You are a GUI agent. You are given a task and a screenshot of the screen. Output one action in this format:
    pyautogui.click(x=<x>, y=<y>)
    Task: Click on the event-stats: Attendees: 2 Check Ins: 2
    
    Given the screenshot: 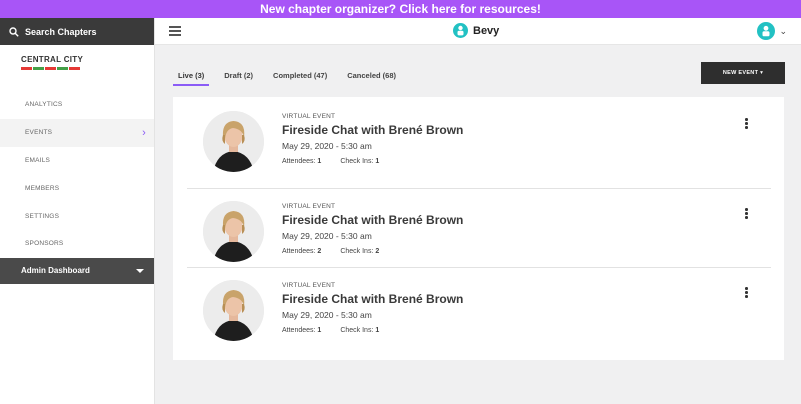 What is the action you would take?
    pyautogui.click(x=340, y=251)
    